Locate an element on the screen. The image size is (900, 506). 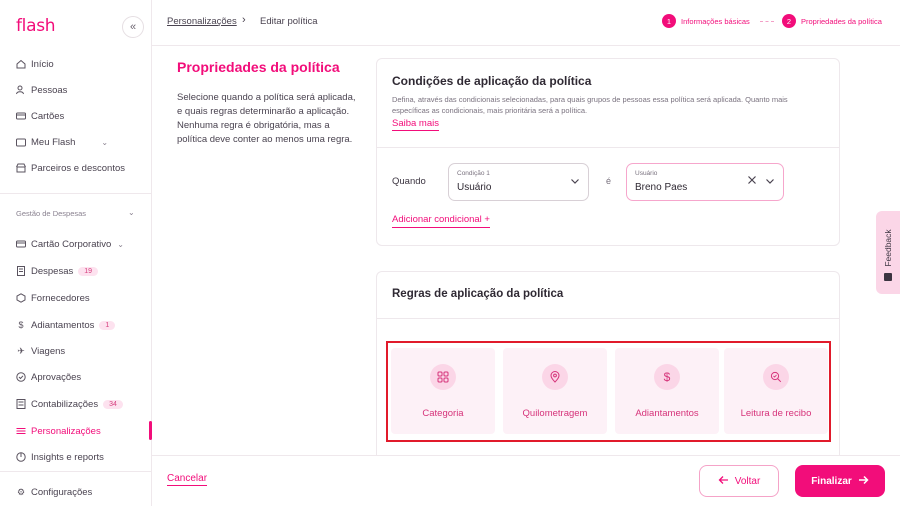
feedback-icon is located at coordinates (888, 277).